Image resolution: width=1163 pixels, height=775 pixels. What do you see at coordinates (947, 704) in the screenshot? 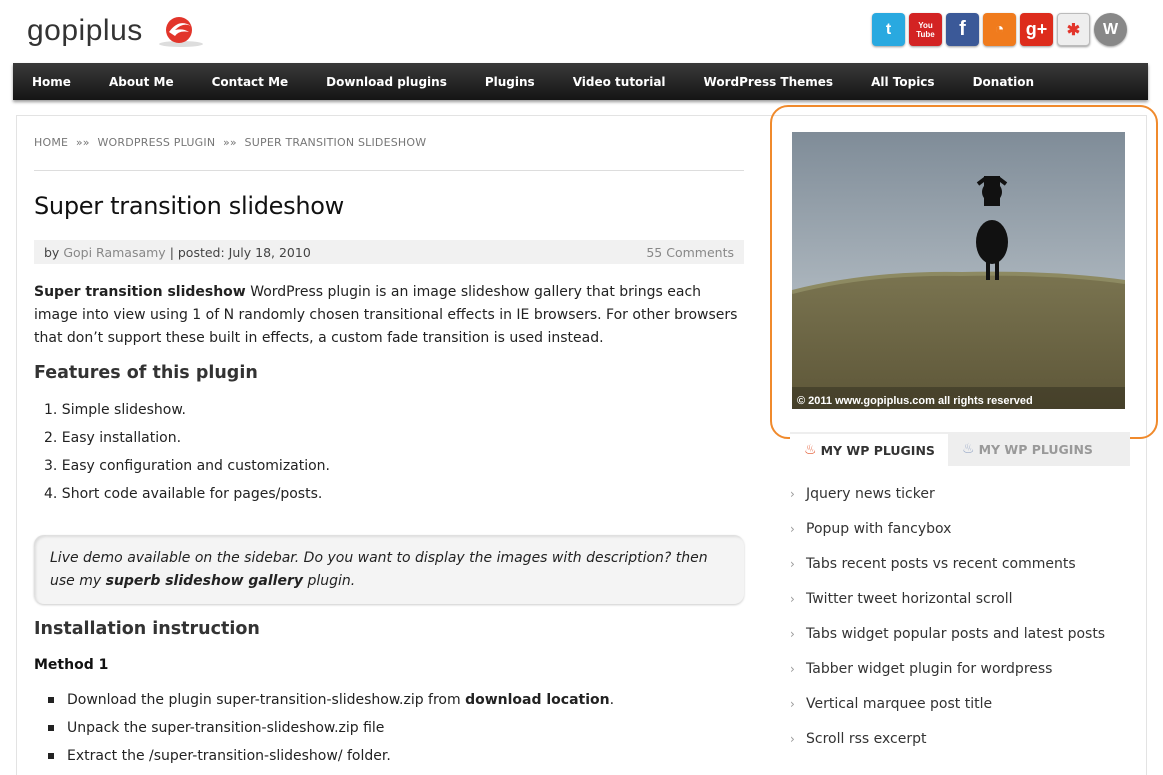
I see `plugin-link: Vertical marquee post title` at bounding box center [947, 704].